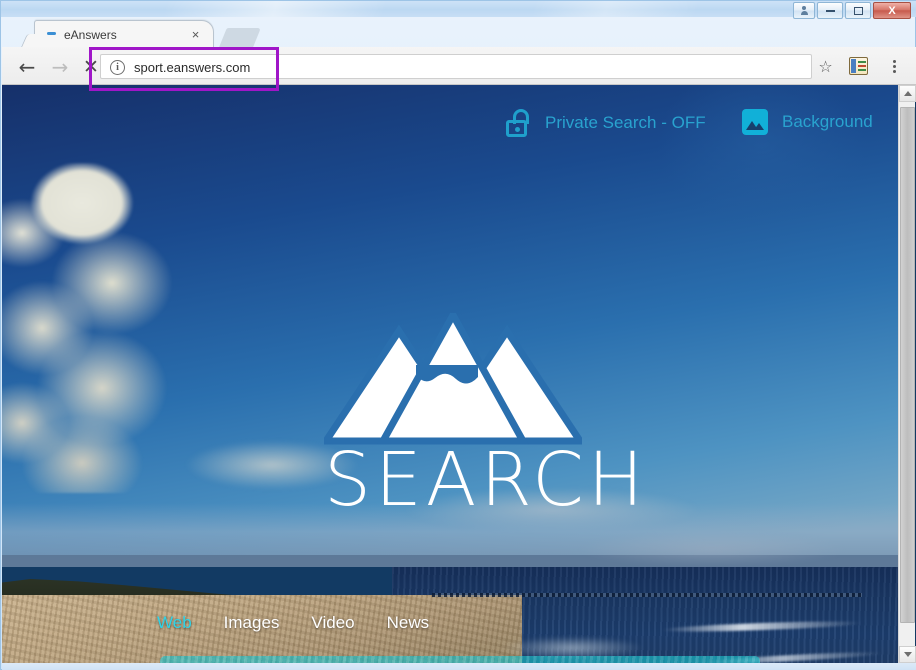 The width and height of the screenshot is (916, 670). Describe the element at coordinates (825, 66) in the screenshot. I see `bookmark-star-icon: ☆` at that location.